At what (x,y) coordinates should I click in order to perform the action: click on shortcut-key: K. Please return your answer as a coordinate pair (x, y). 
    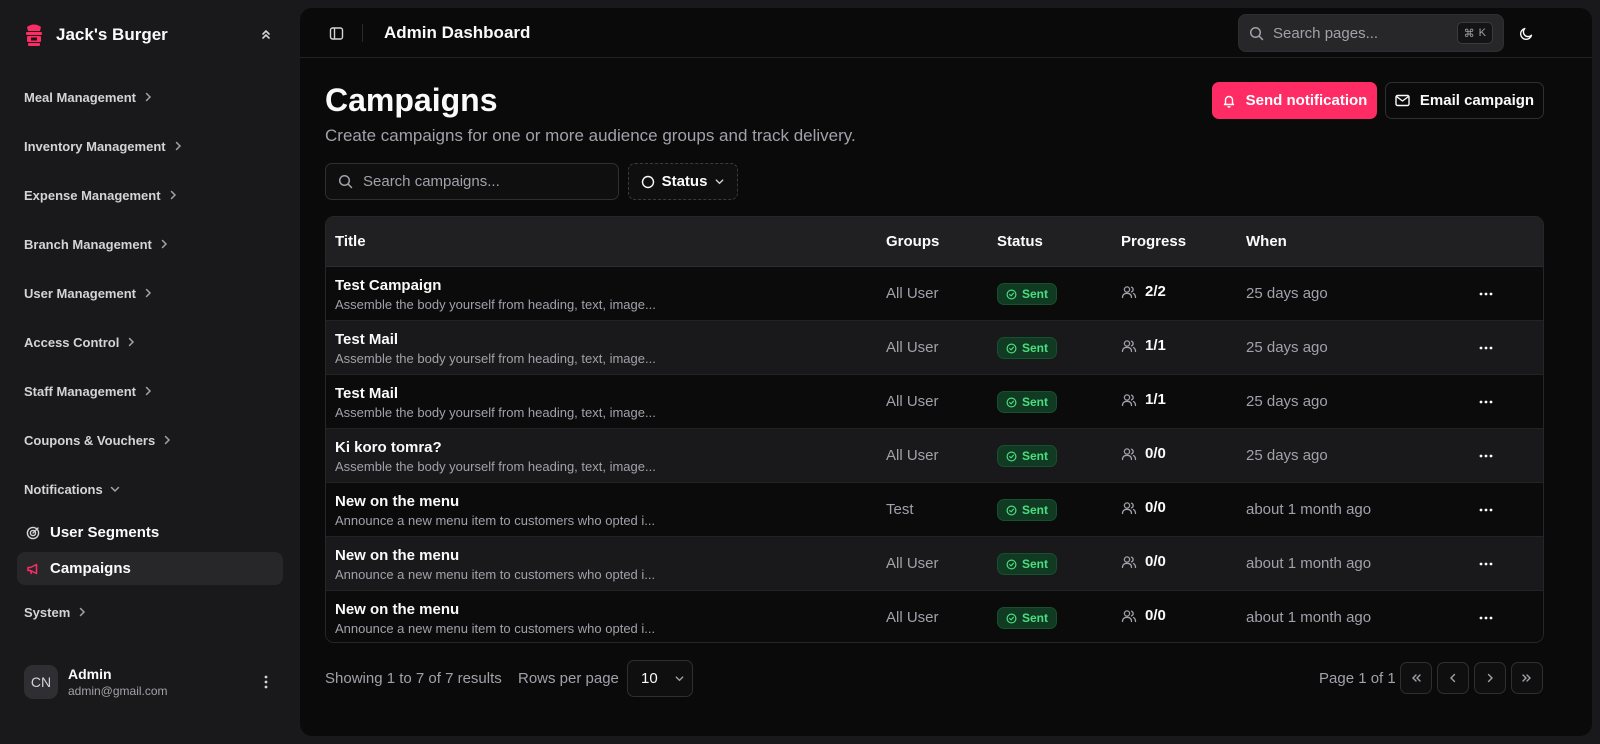
    Looking at the image, I should click on (1482, 33).